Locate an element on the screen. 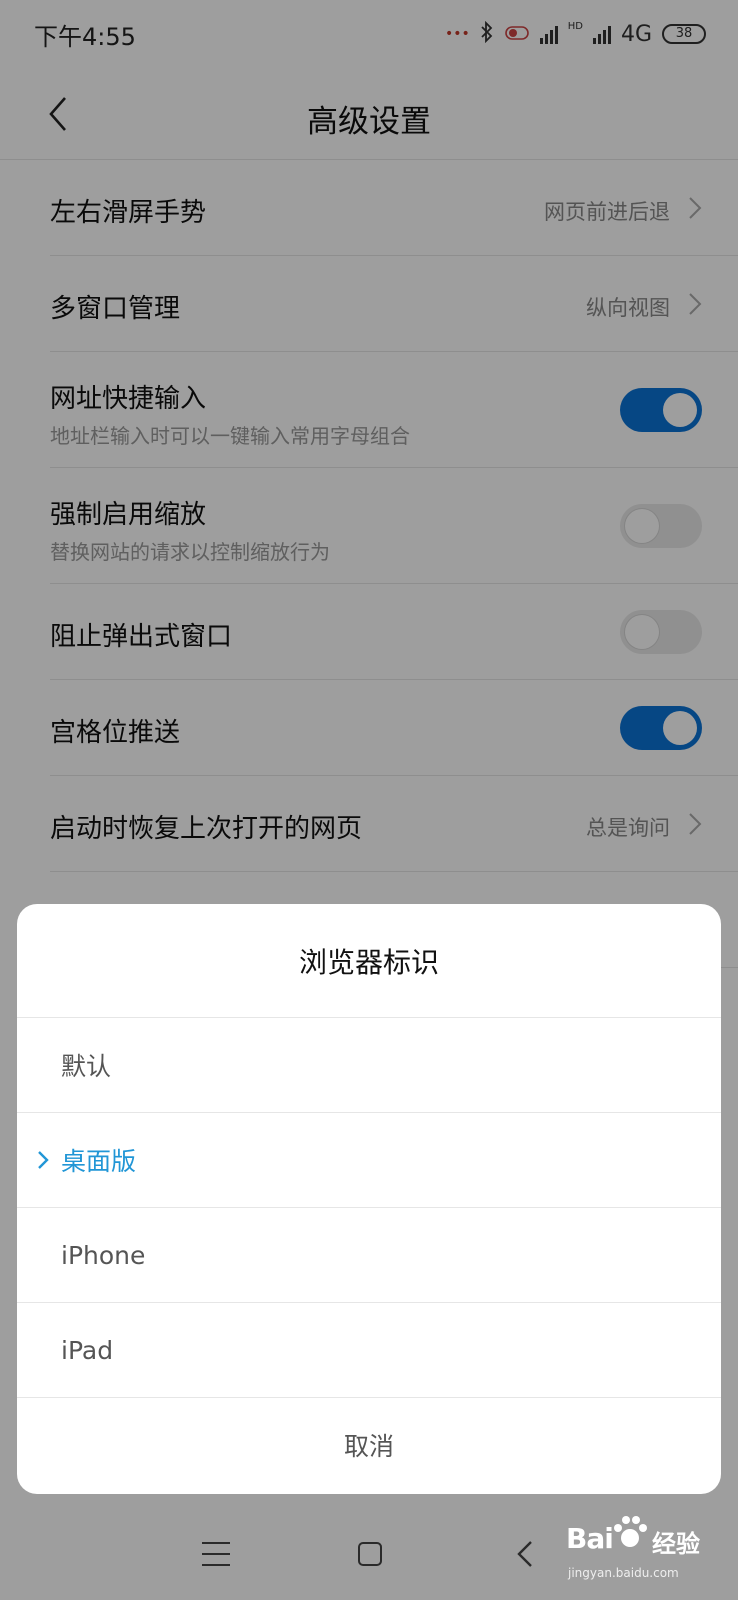 The width and height of the screenshot is (738, 1600). watermark-logo-text: Bai is located at coordinates (590, 1538).